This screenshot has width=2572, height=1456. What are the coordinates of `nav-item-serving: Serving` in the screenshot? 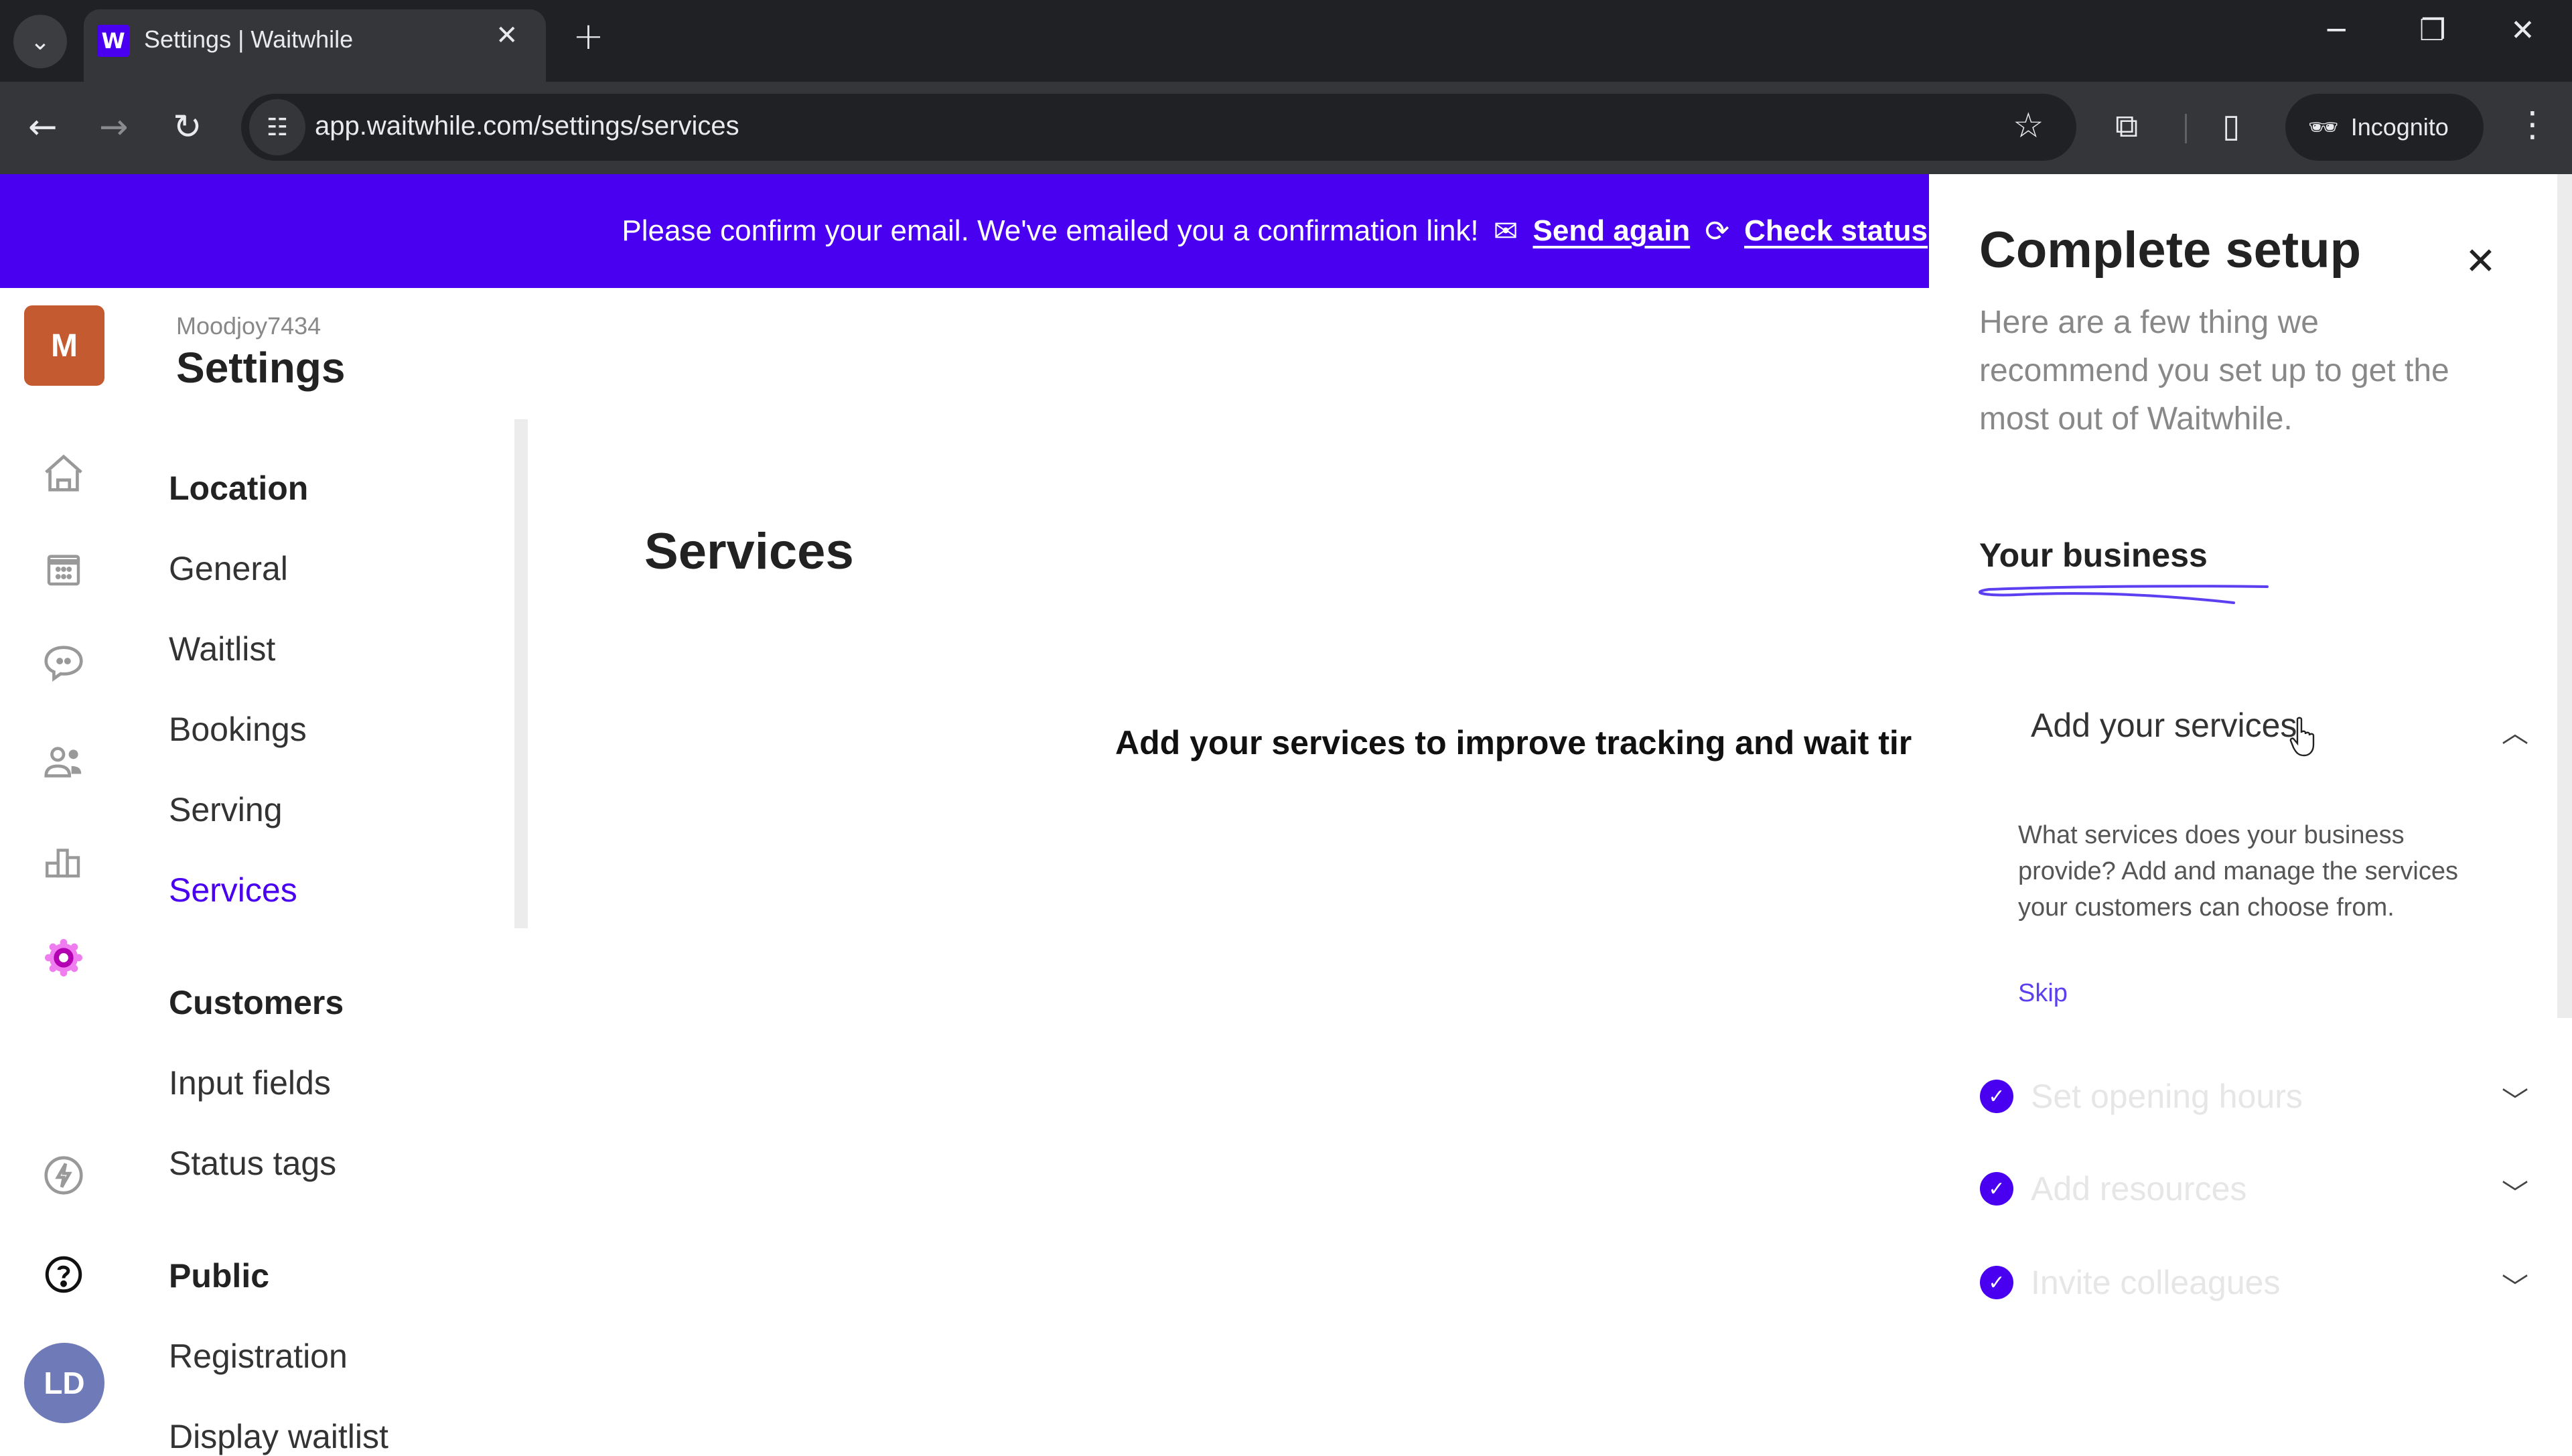 It's located at (226, 809).